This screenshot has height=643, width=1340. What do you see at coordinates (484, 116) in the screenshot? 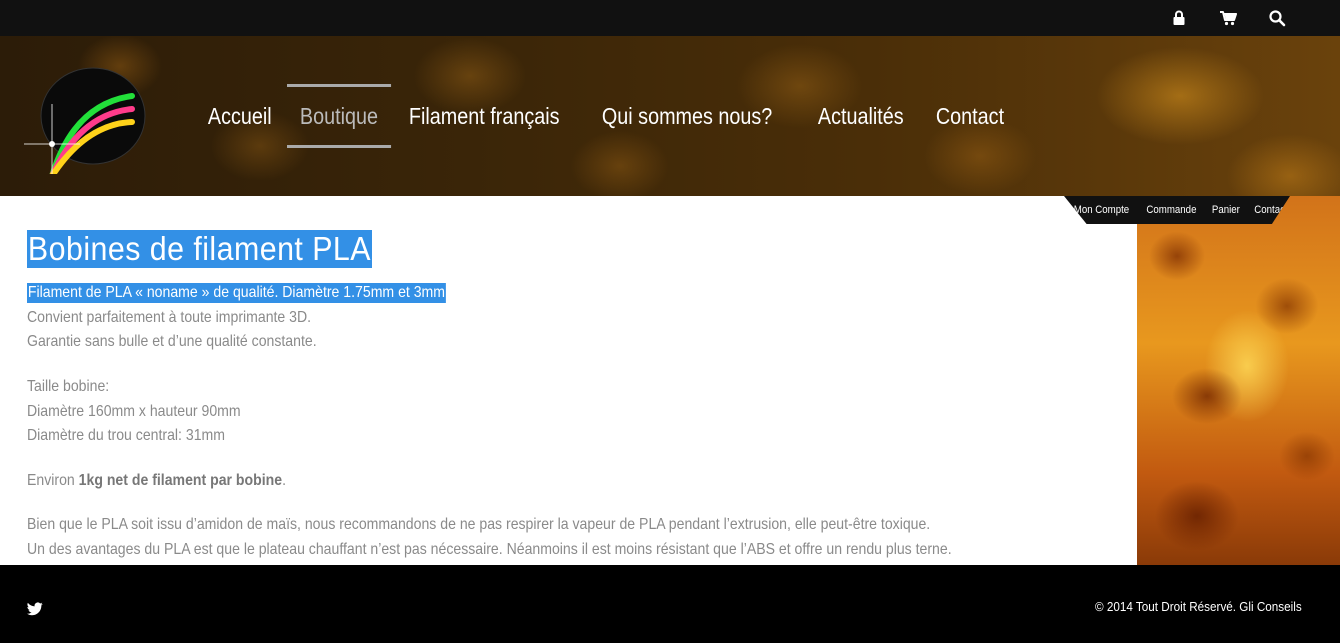
I see `nav-item-filament-francais: Filament français` at bounding box center [484, 116].